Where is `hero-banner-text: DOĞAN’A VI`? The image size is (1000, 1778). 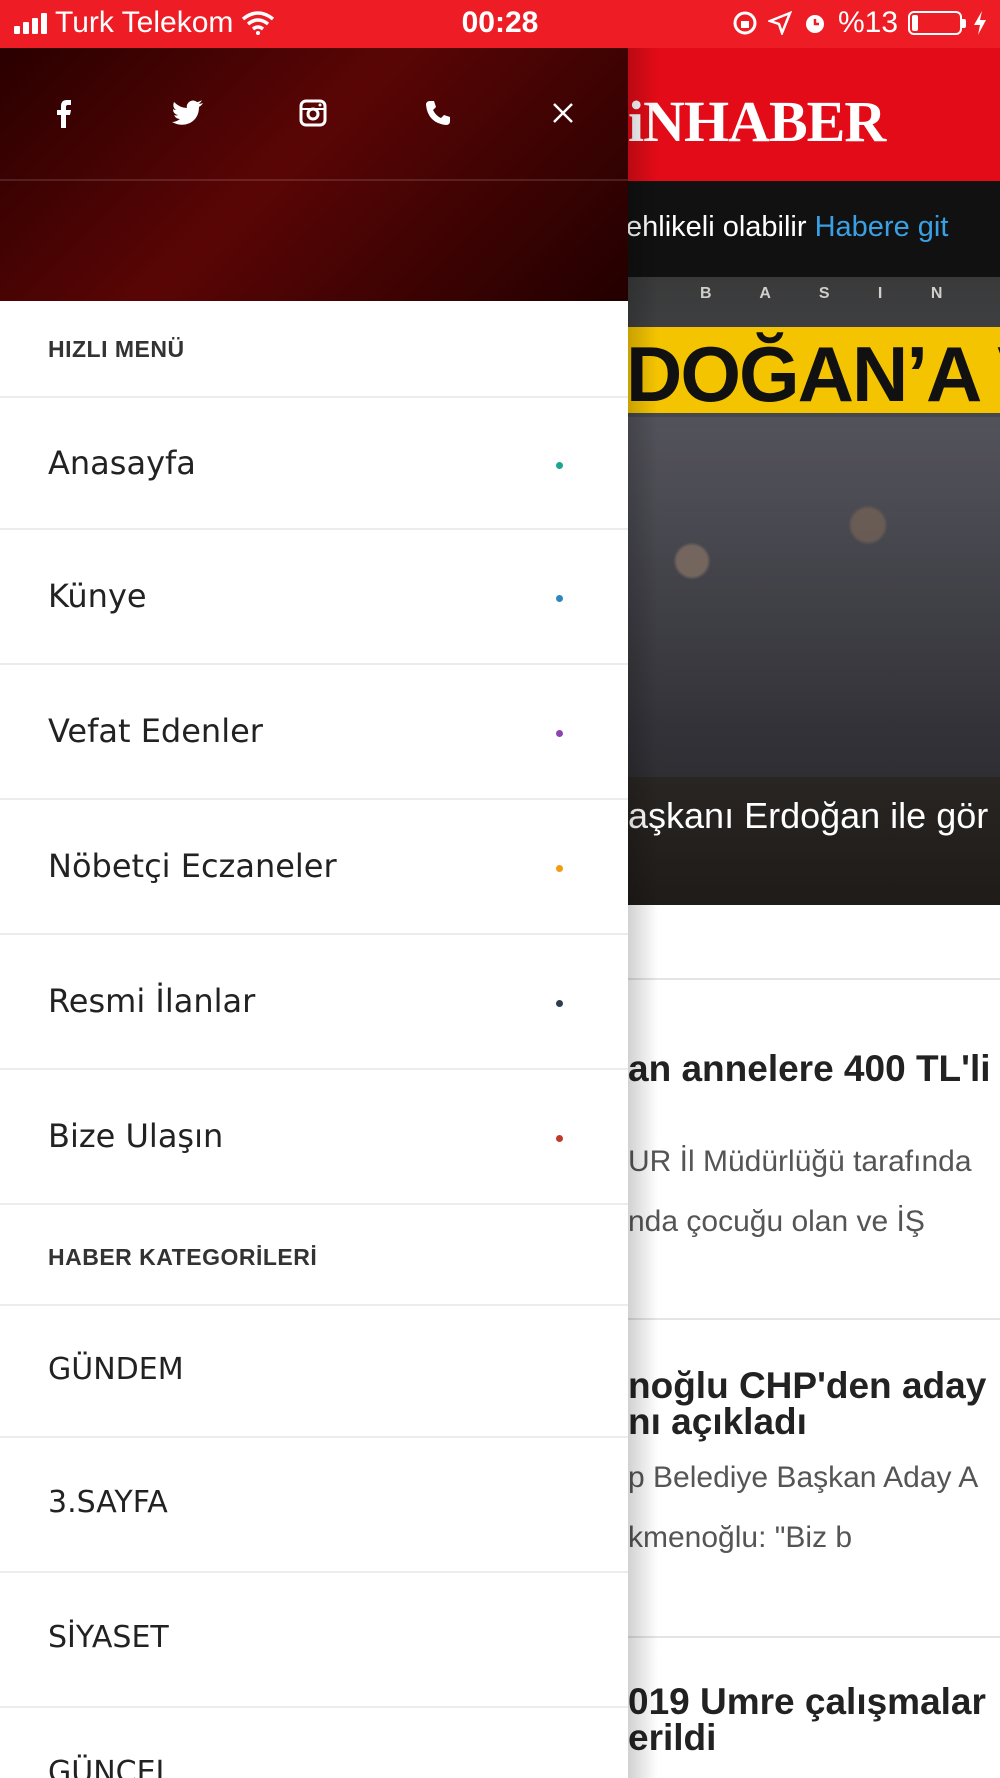
hero-banner-text: DOĞAN’A VI is located at coordinates (813, 374).